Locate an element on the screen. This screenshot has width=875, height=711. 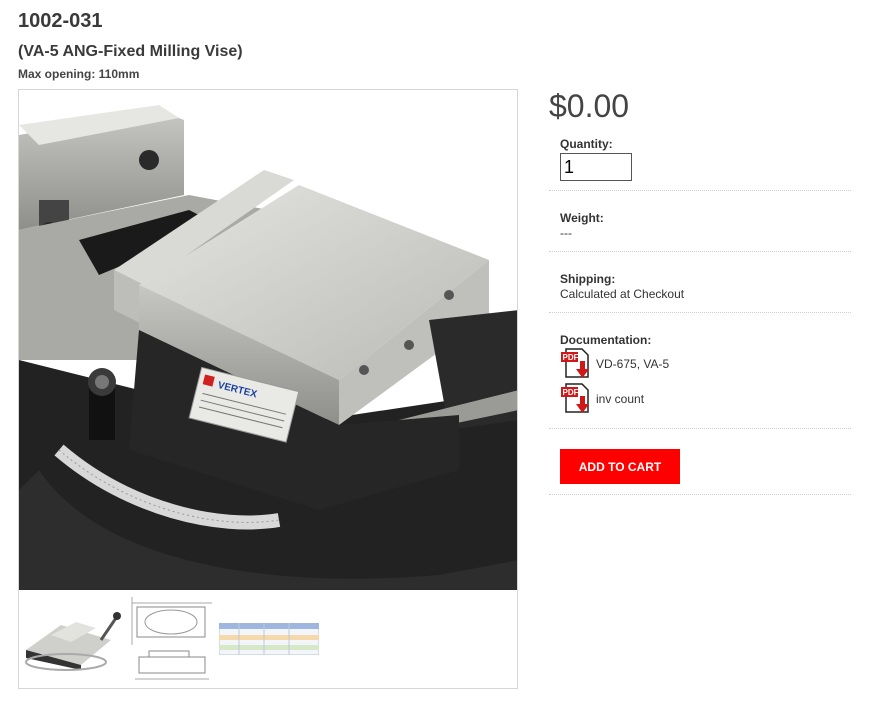
thumbnail-vise-photo is located at coordinates (72, 641).